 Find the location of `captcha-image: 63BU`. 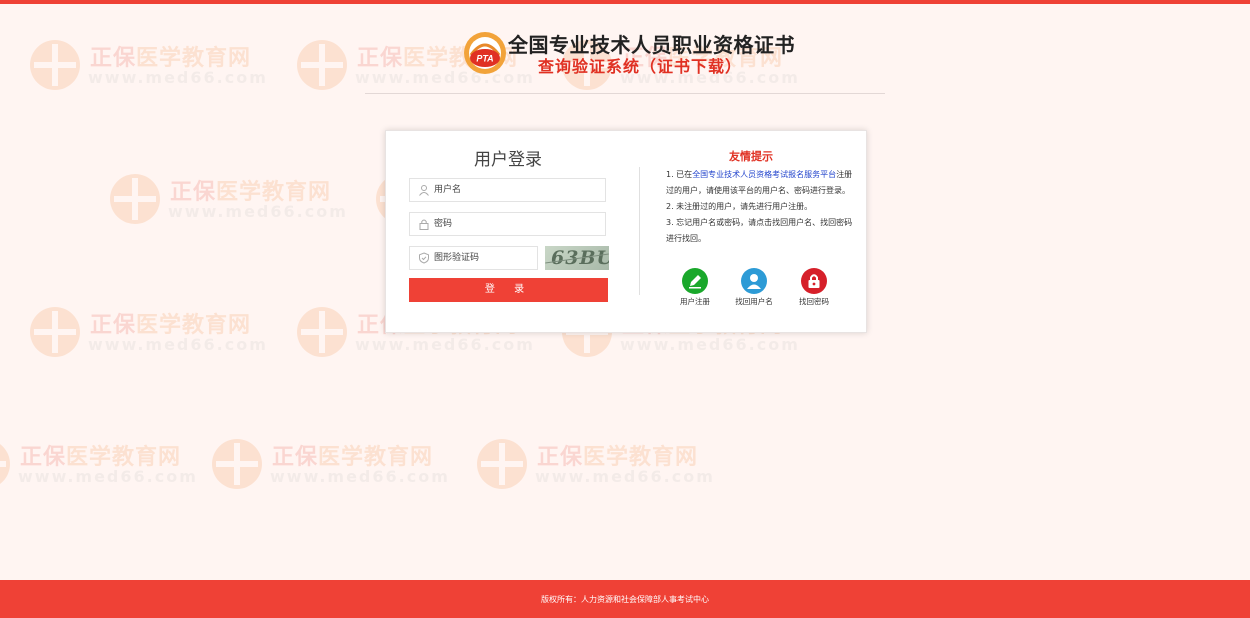

captcha-image: 63BU is located at coordinates (577, 258).